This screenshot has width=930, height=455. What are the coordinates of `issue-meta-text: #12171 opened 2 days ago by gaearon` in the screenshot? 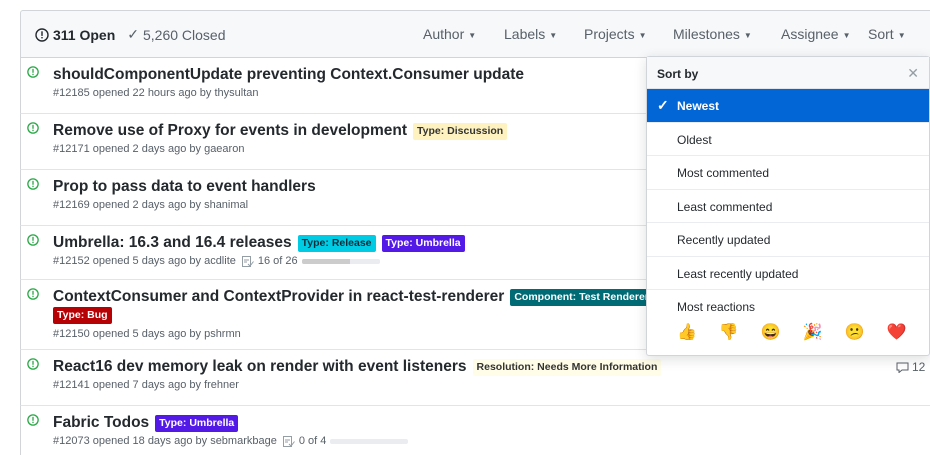 It's located at (149, 149).